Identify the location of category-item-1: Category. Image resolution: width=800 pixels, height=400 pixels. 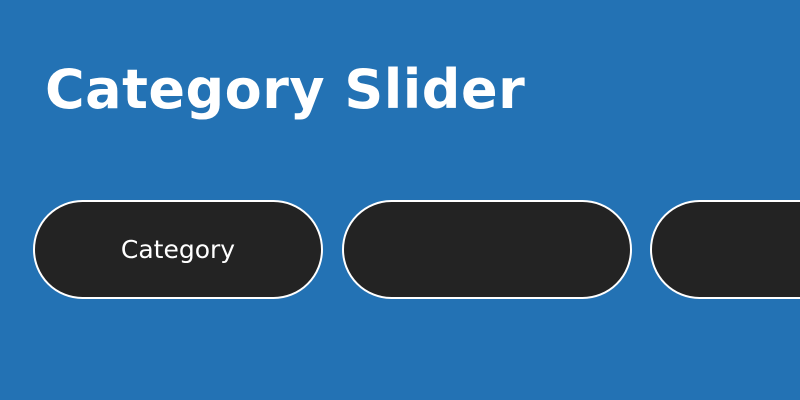
(178, 249).